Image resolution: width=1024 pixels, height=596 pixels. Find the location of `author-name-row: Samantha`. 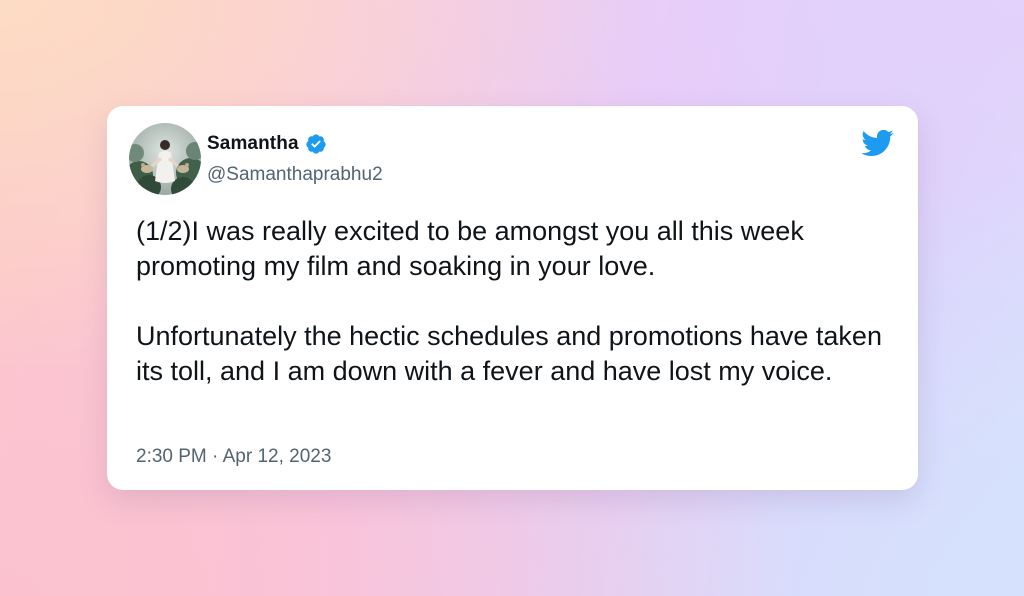

author-name-row: Samantha is located at coordinates (267, 144).